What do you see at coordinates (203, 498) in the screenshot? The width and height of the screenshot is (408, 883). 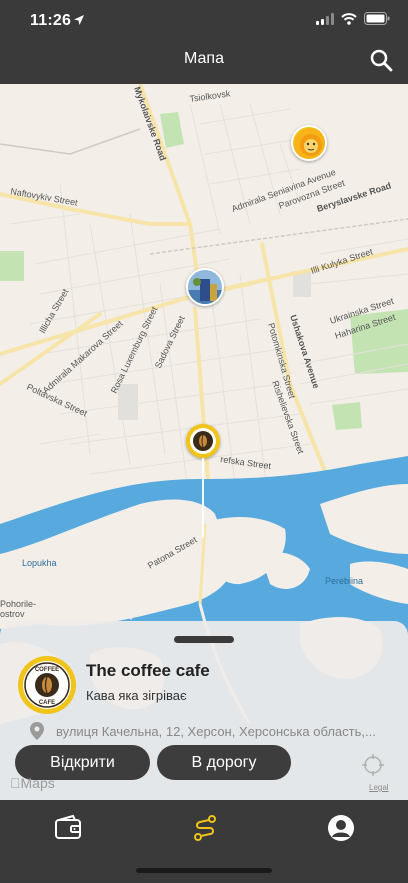 I see `coffee-marker-stem` at bounding box center [203, 498].